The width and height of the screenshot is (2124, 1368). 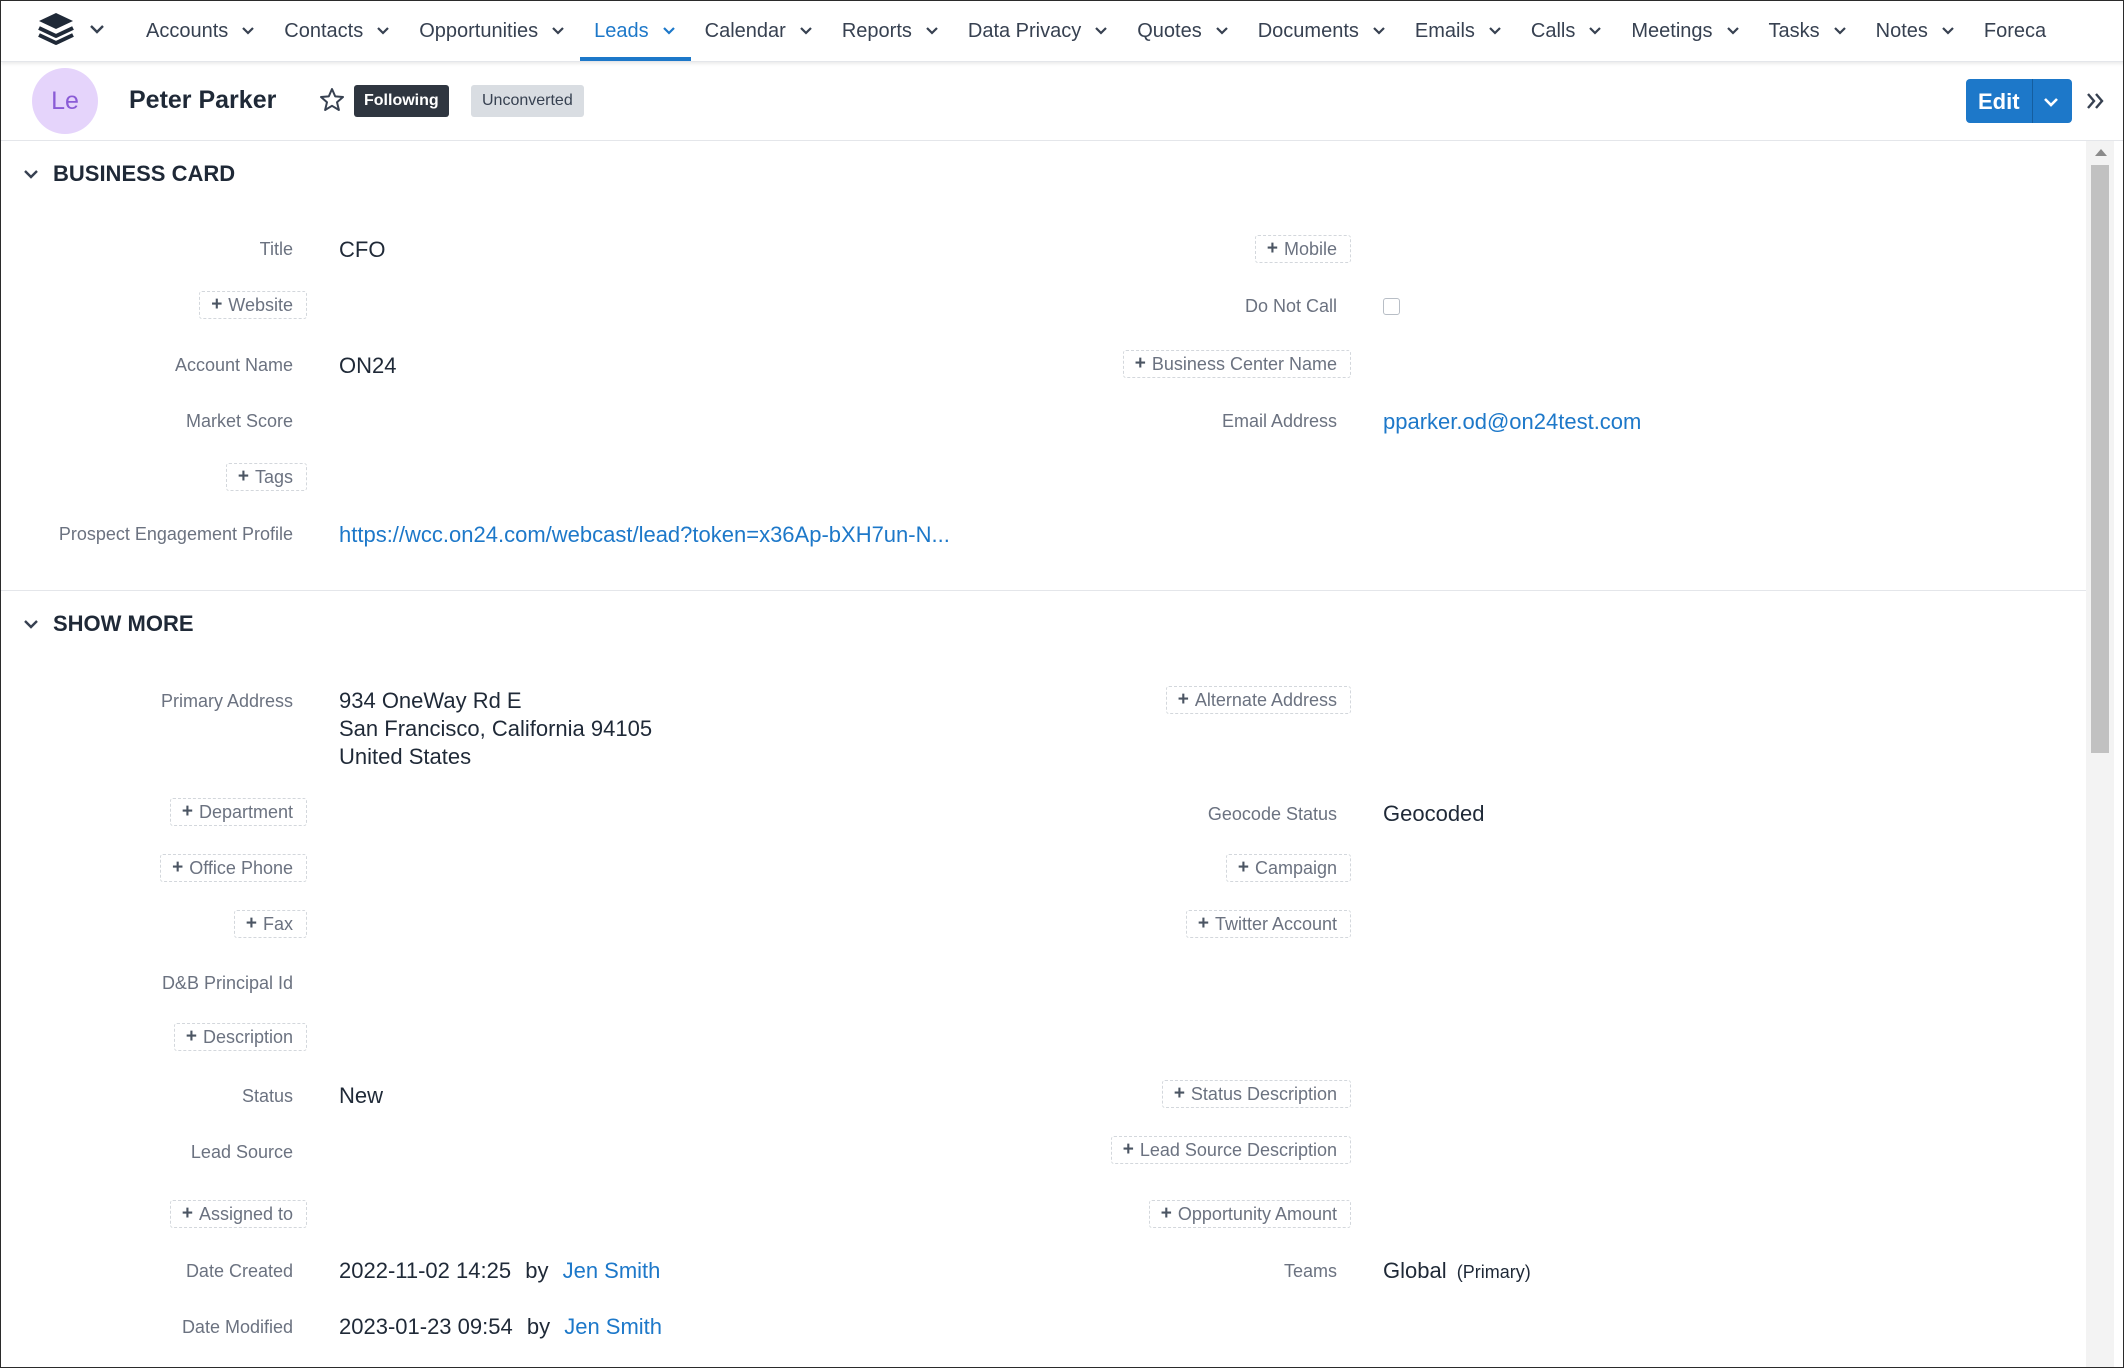 What do you see at coordinates (144, 173) in the screenshot?
I see `section-title: BUSINESS CARD` at bounding box center [144, 173].